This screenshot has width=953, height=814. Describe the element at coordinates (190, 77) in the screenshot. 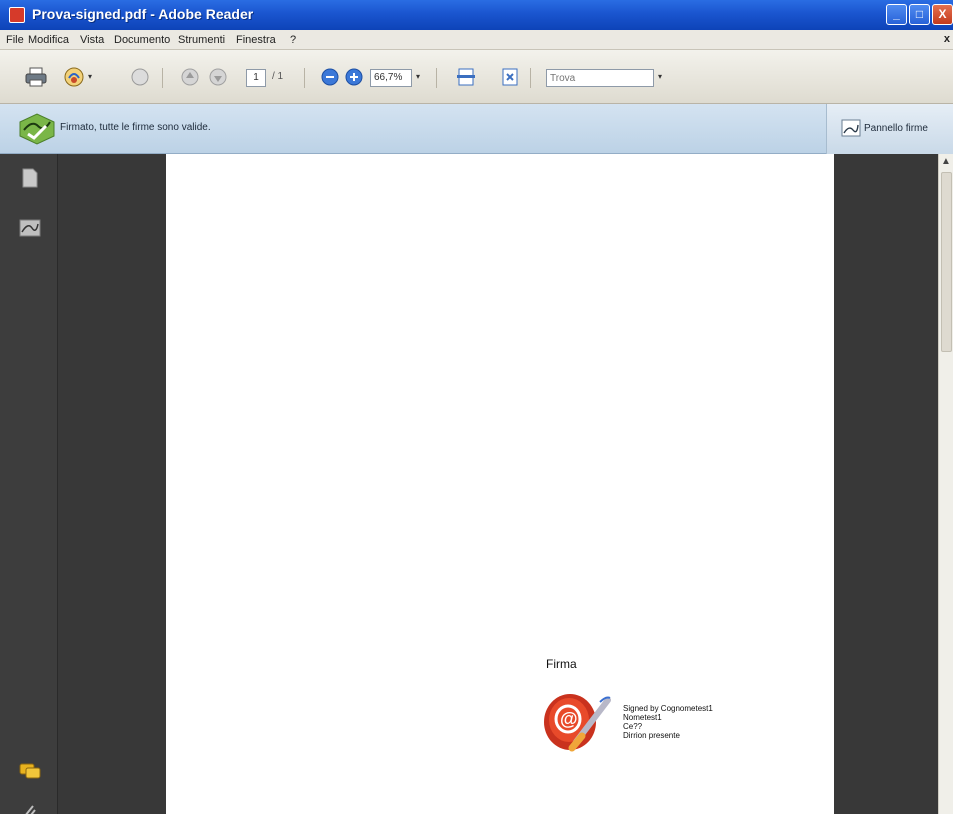

I see `previous-page-icon` at that location.